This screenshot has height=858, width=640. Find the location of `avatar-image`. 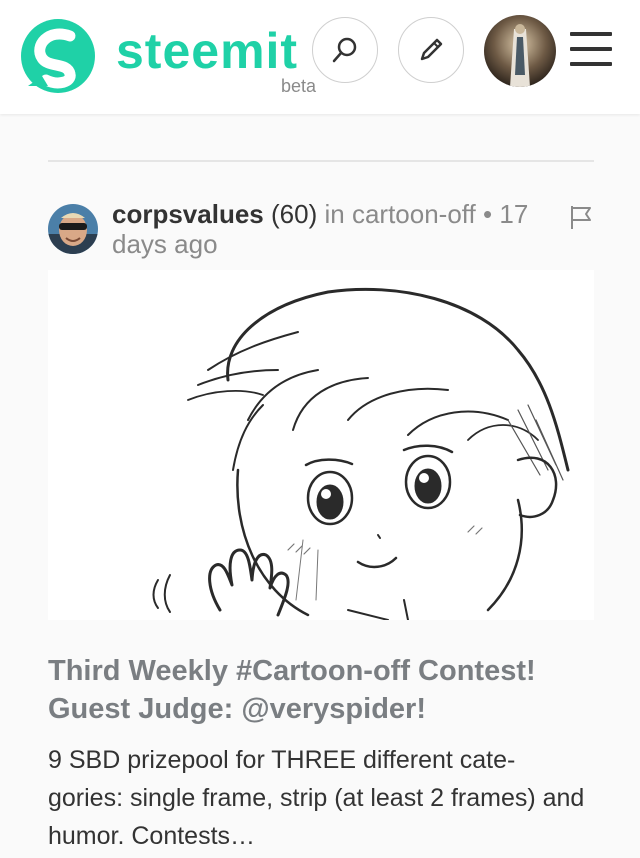

avatar-image is located at coordinates (520, 51).